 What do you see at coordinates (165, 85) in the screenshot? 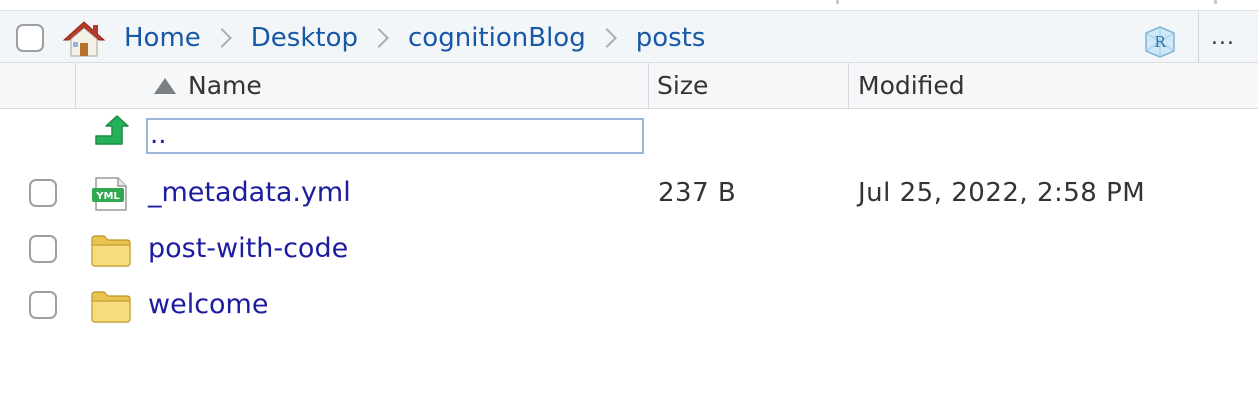
I see `sort-ascending-icon` at bounding box center [165, 85].